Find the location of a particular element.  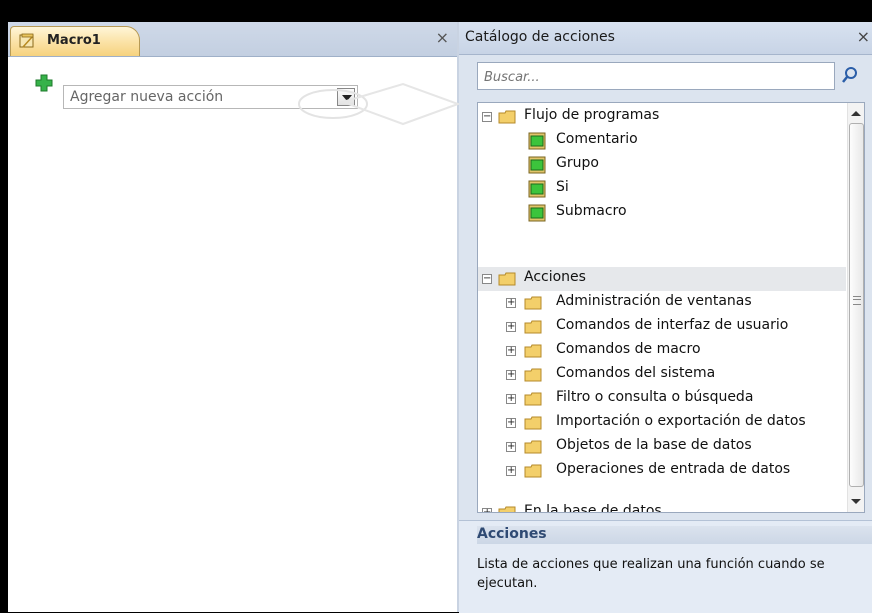

tree-folder-label: Comandos de macro is located at coordinates (628, 349).